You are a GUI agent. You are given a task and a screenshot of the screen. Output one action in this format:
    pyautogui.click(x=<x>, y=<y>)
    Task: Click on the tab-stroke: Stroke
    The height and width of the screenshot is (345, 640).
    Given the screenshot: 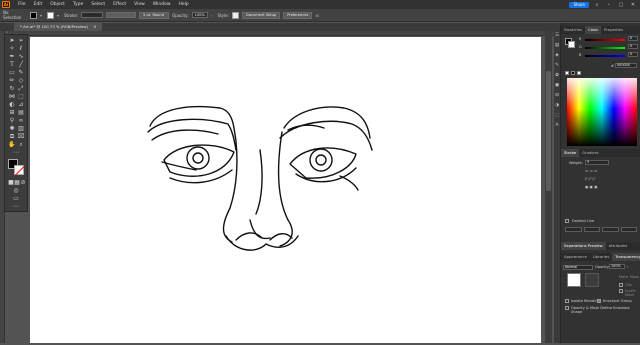 What is the action you would take?
    pyautogui.click(x=570, y=153)
    